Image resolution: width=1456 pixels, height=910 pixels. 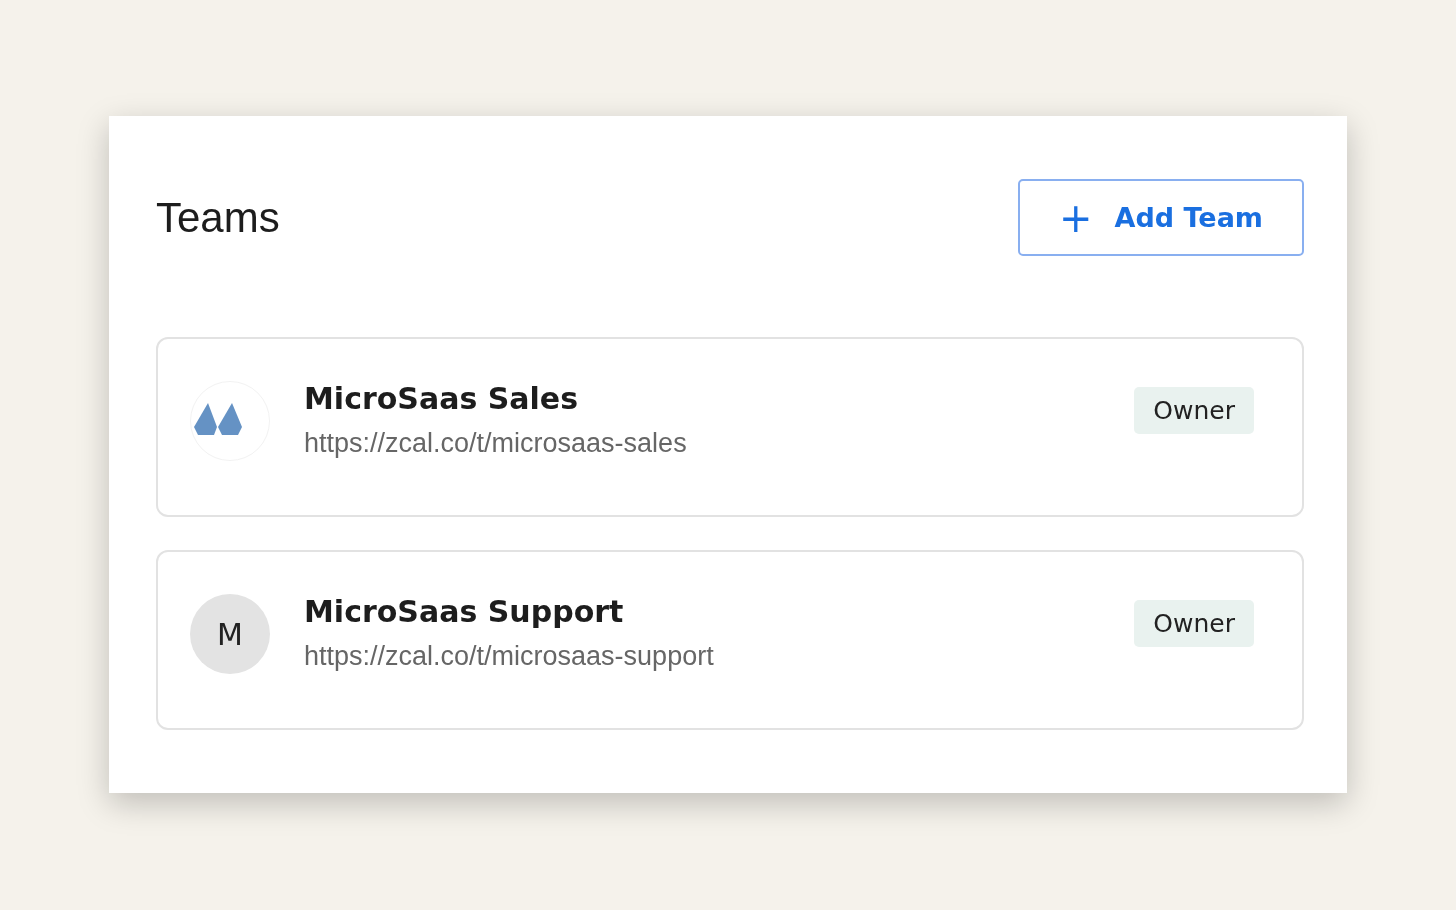 I want to click on add-team-button: + Add Team, so click(x=1161, y=217).